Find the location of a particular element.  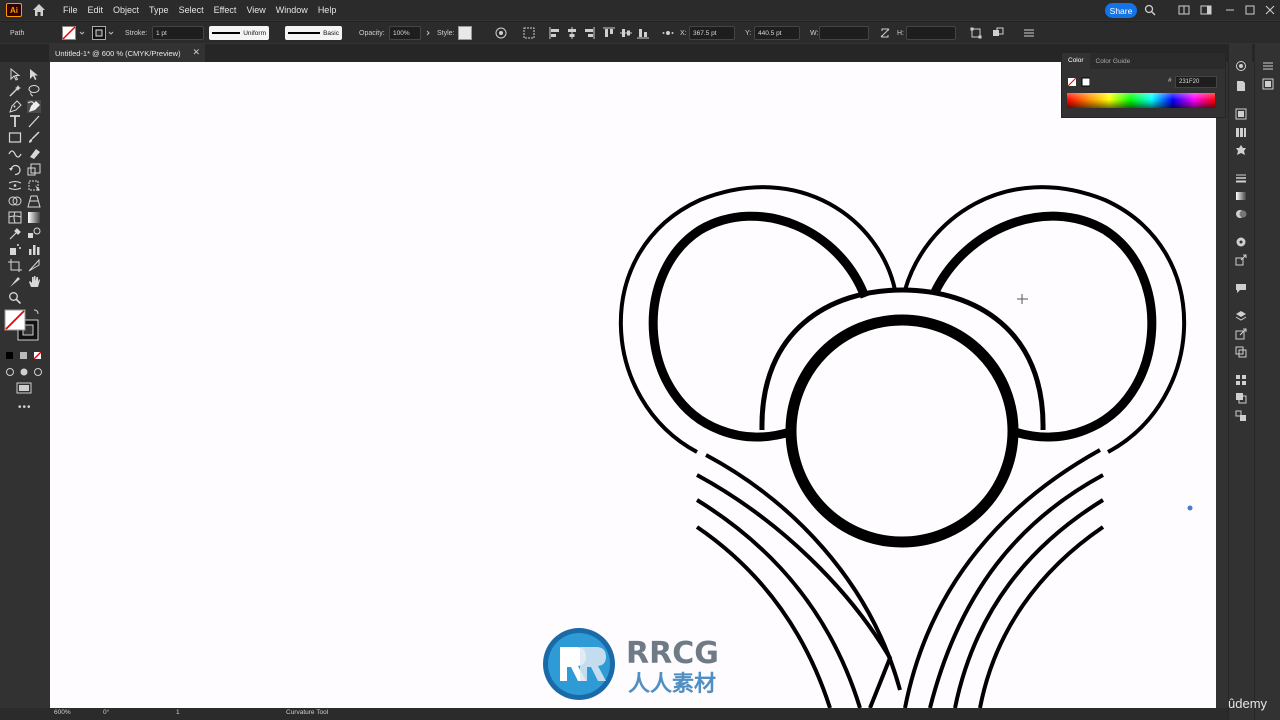

transform-align-icon is located at coordinates (1241, 416).